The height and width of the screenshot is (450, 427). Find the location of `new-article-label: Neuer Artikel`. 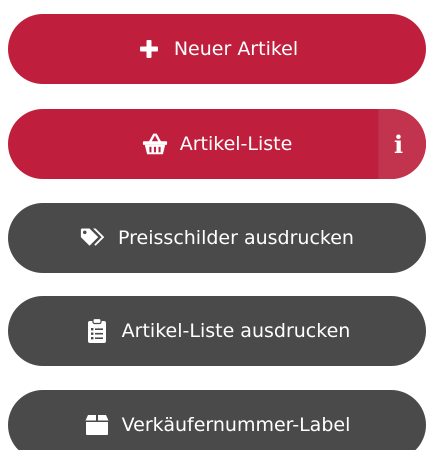

new-article-label: Neuer Artikel is located at coordinates (236, 49).